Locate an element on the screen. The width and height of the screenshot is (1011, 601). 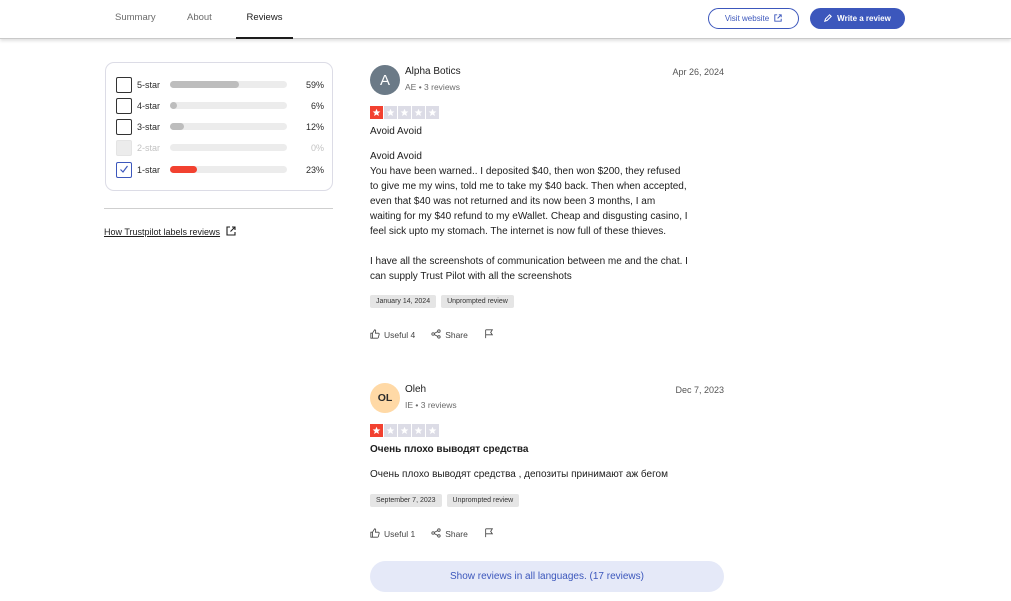
filter-checkbox-1-star is located at coordinates (124, 170).